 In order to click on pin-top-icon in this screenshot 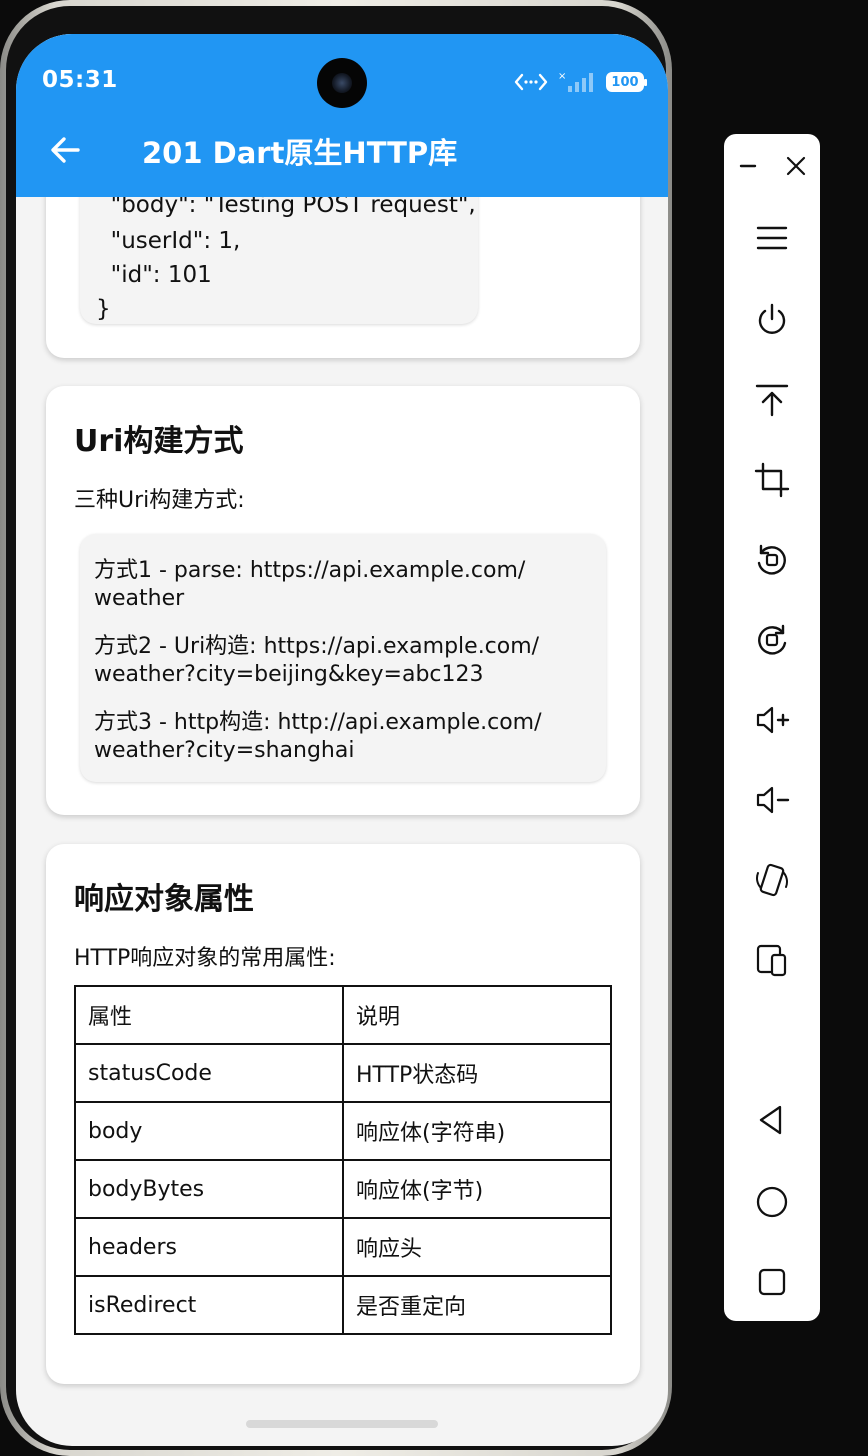, I will do `click(772, 400)`.